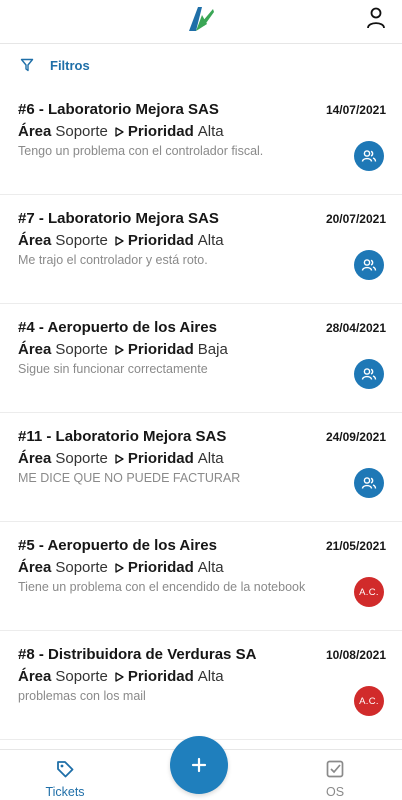 This screenshot has height=800, width=402. I want to click on tab-os: OS, so click(335, 779).